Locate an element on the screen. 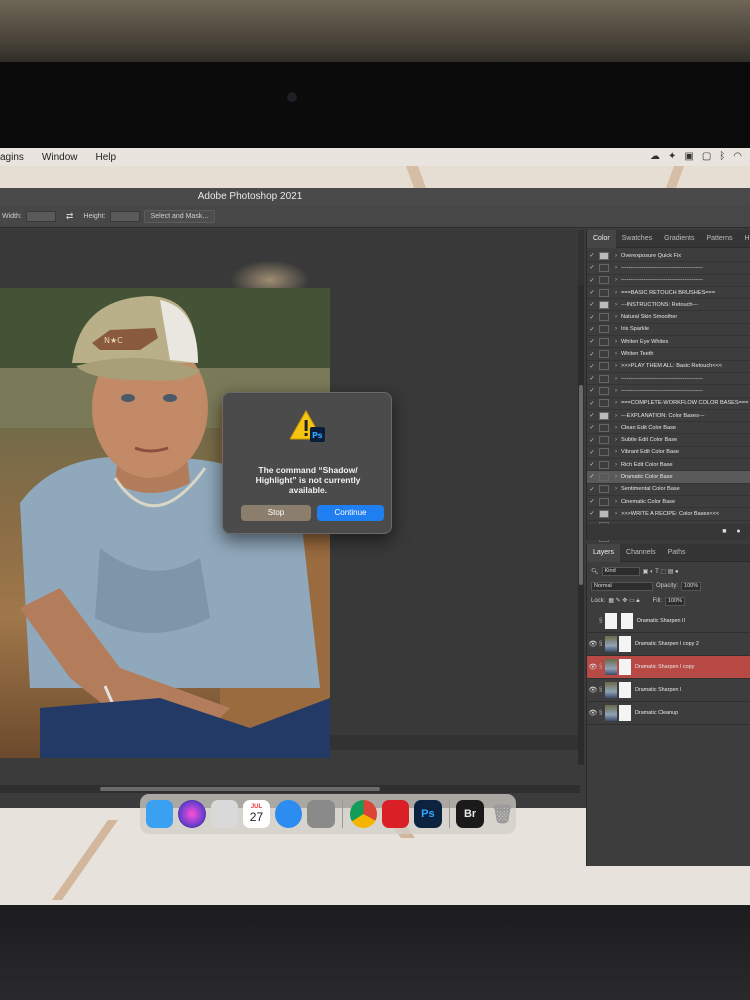  fill-field: 100% is located at coordinates (675, 601).